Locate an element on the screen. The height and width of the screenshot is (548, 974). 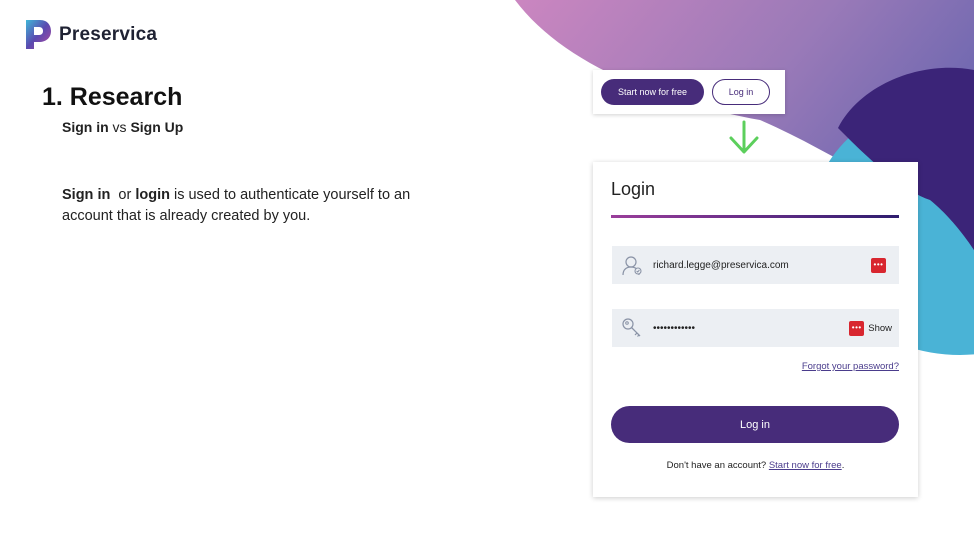
signup-prompt-text: Don't have an account? is located at coordinates (717, 465).